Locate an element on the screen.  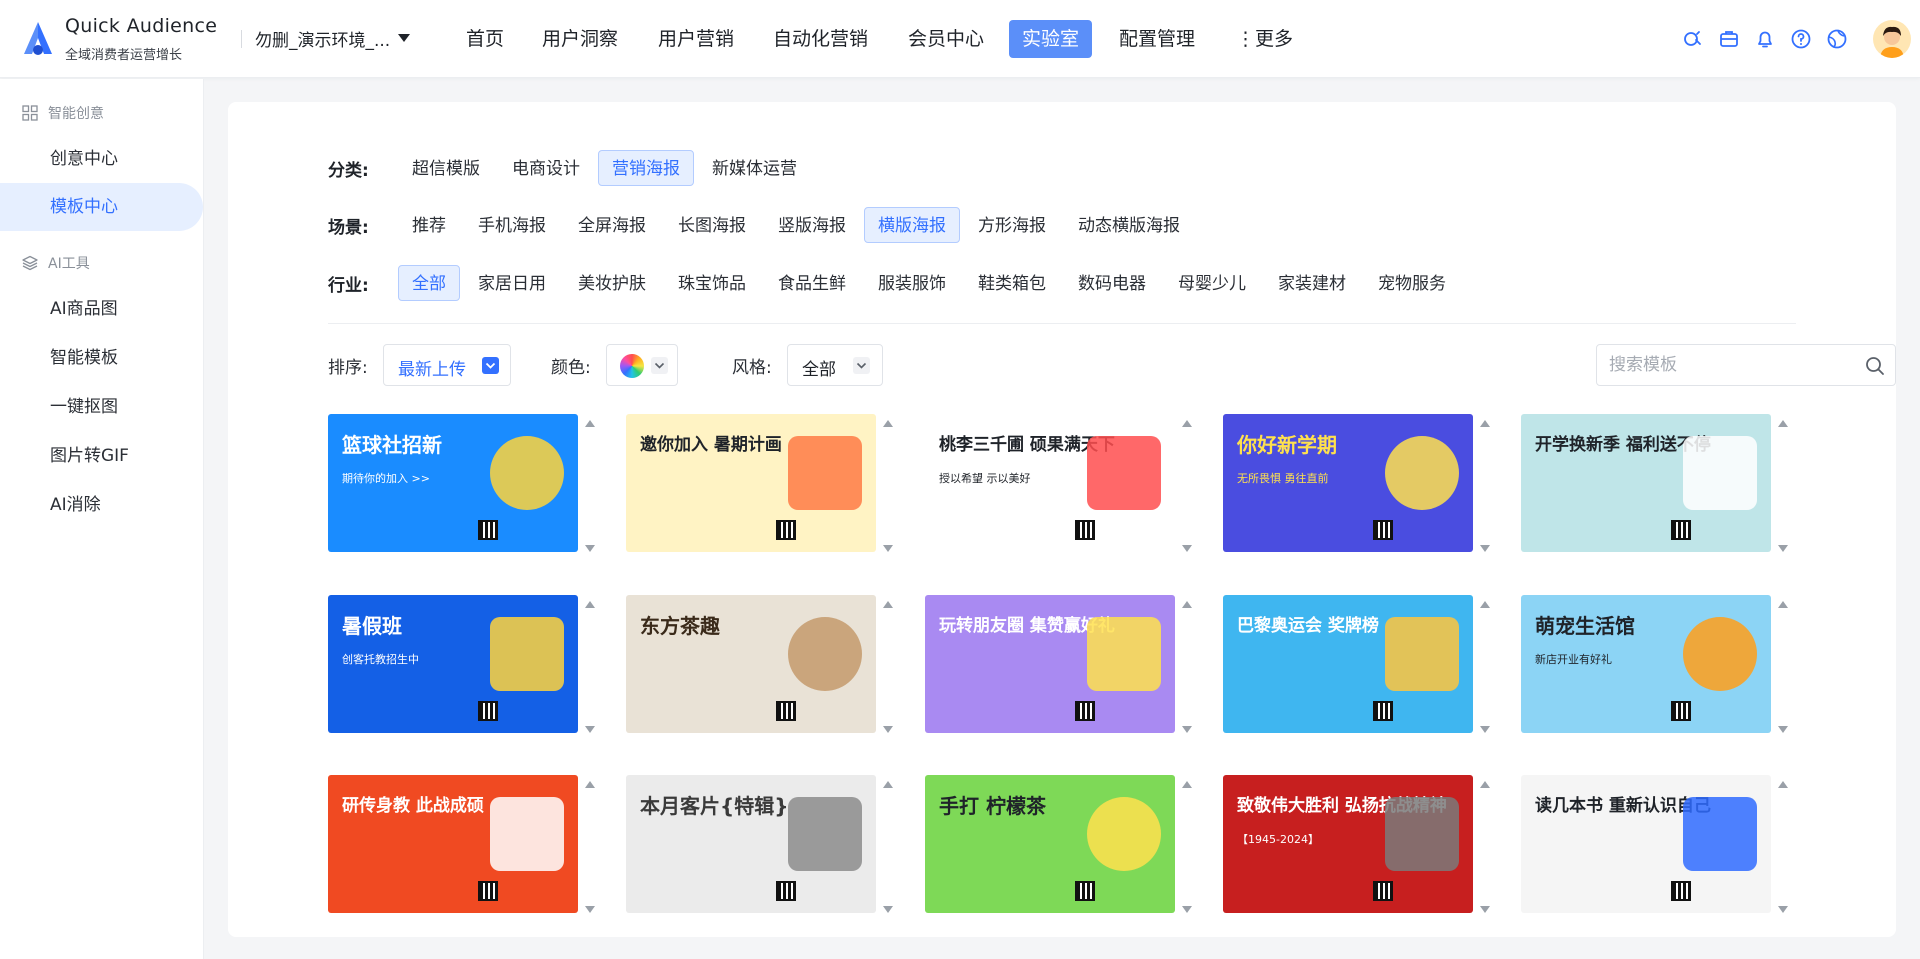
globe-icon is located at coordinates (1837, 39).